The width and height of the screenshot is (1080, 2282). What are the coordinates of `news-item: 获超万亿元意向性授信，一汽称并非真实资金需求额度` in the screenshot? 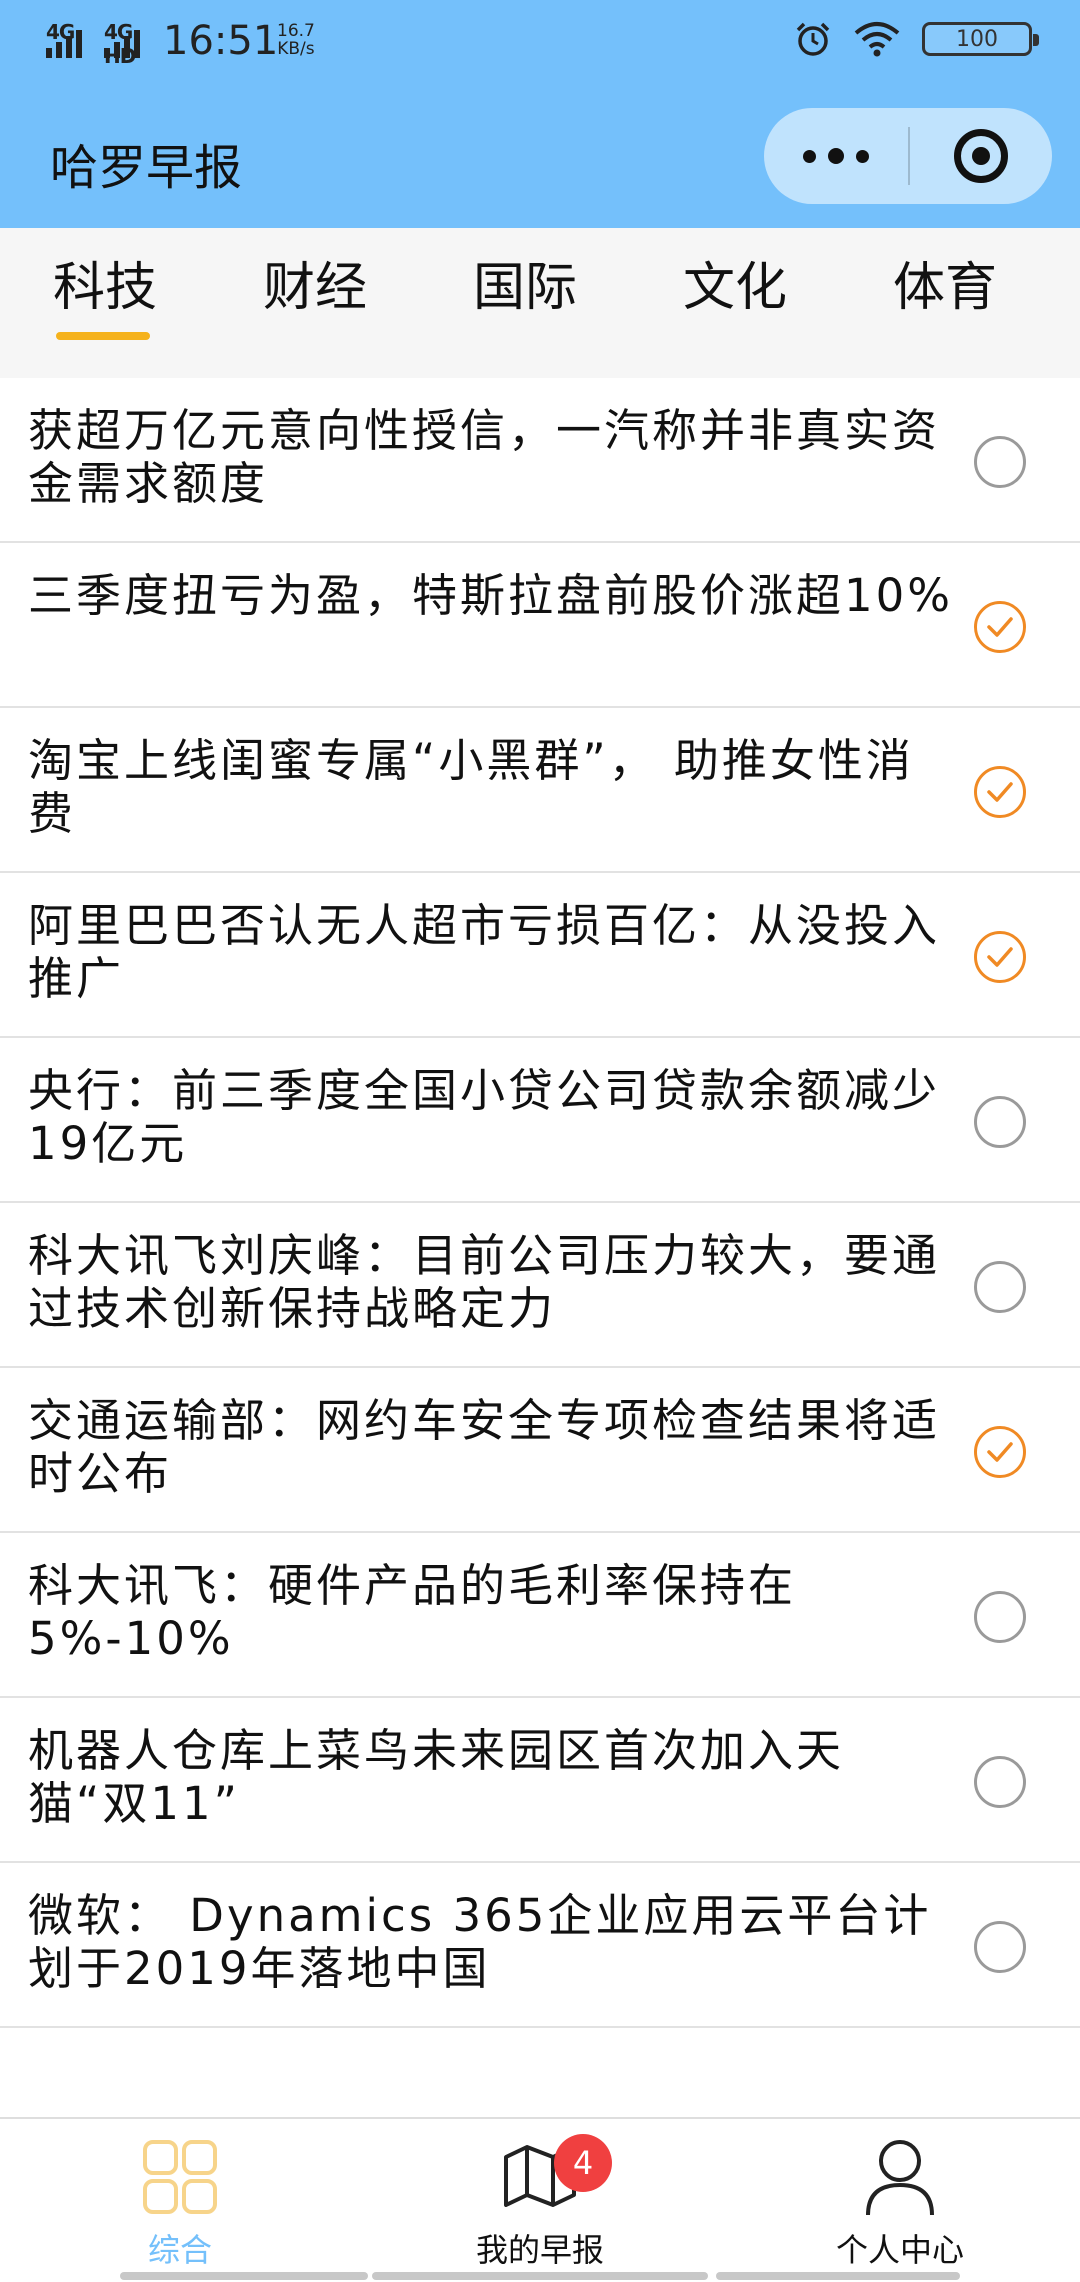 It's located at (540, 460).